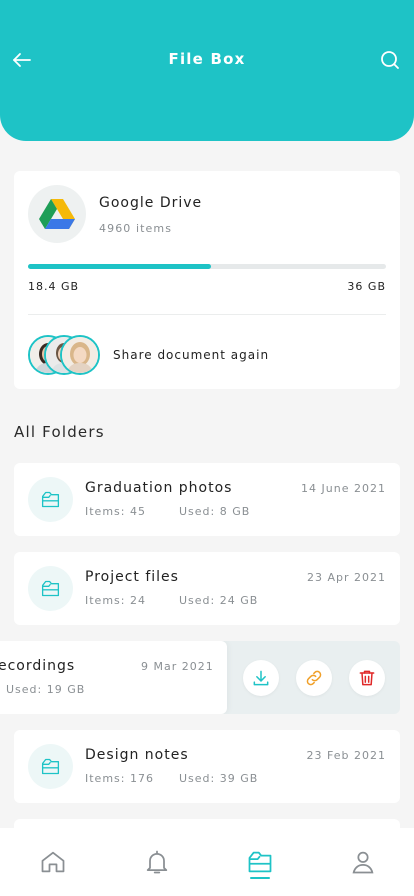 The width and height of the screenshot is (414, 896). Describe the element at coordinates (260, 878) in the screenshot. I see `active-tab-indicator` at that location.